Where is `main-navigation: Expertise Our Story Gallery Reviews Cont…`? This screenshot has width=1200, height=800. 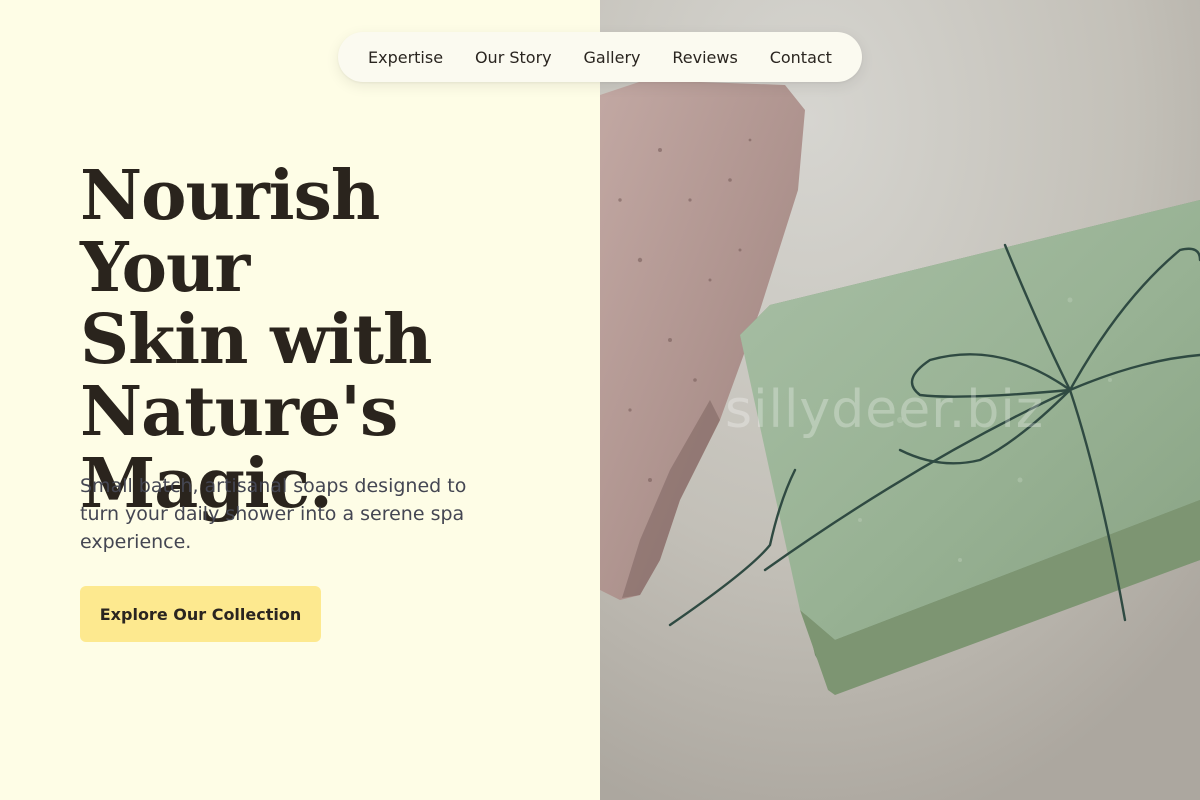 main-navigation: Expertise Our Story Gallery Reviews Cont… is located at coordinates (600, 57).